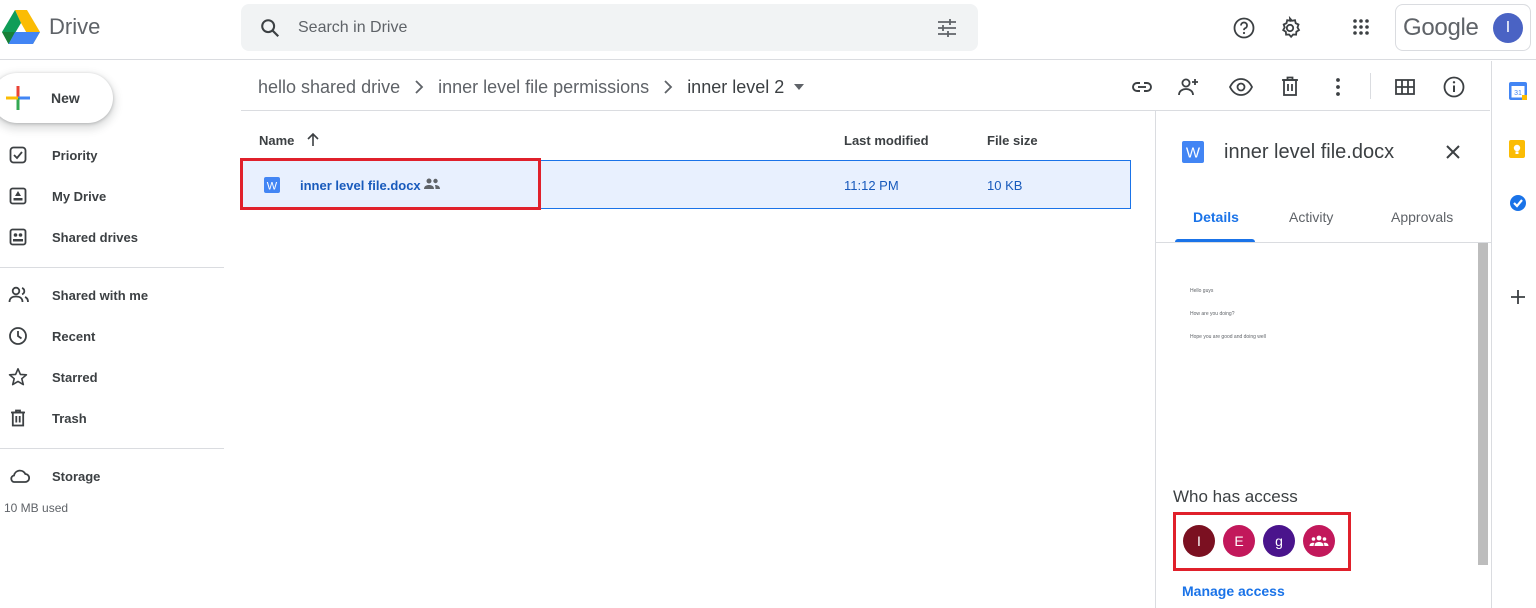  What do you see at coordinates (74, 27) in the screenshot?
I see `app-title: Drive` at bounding box center [74, 27].